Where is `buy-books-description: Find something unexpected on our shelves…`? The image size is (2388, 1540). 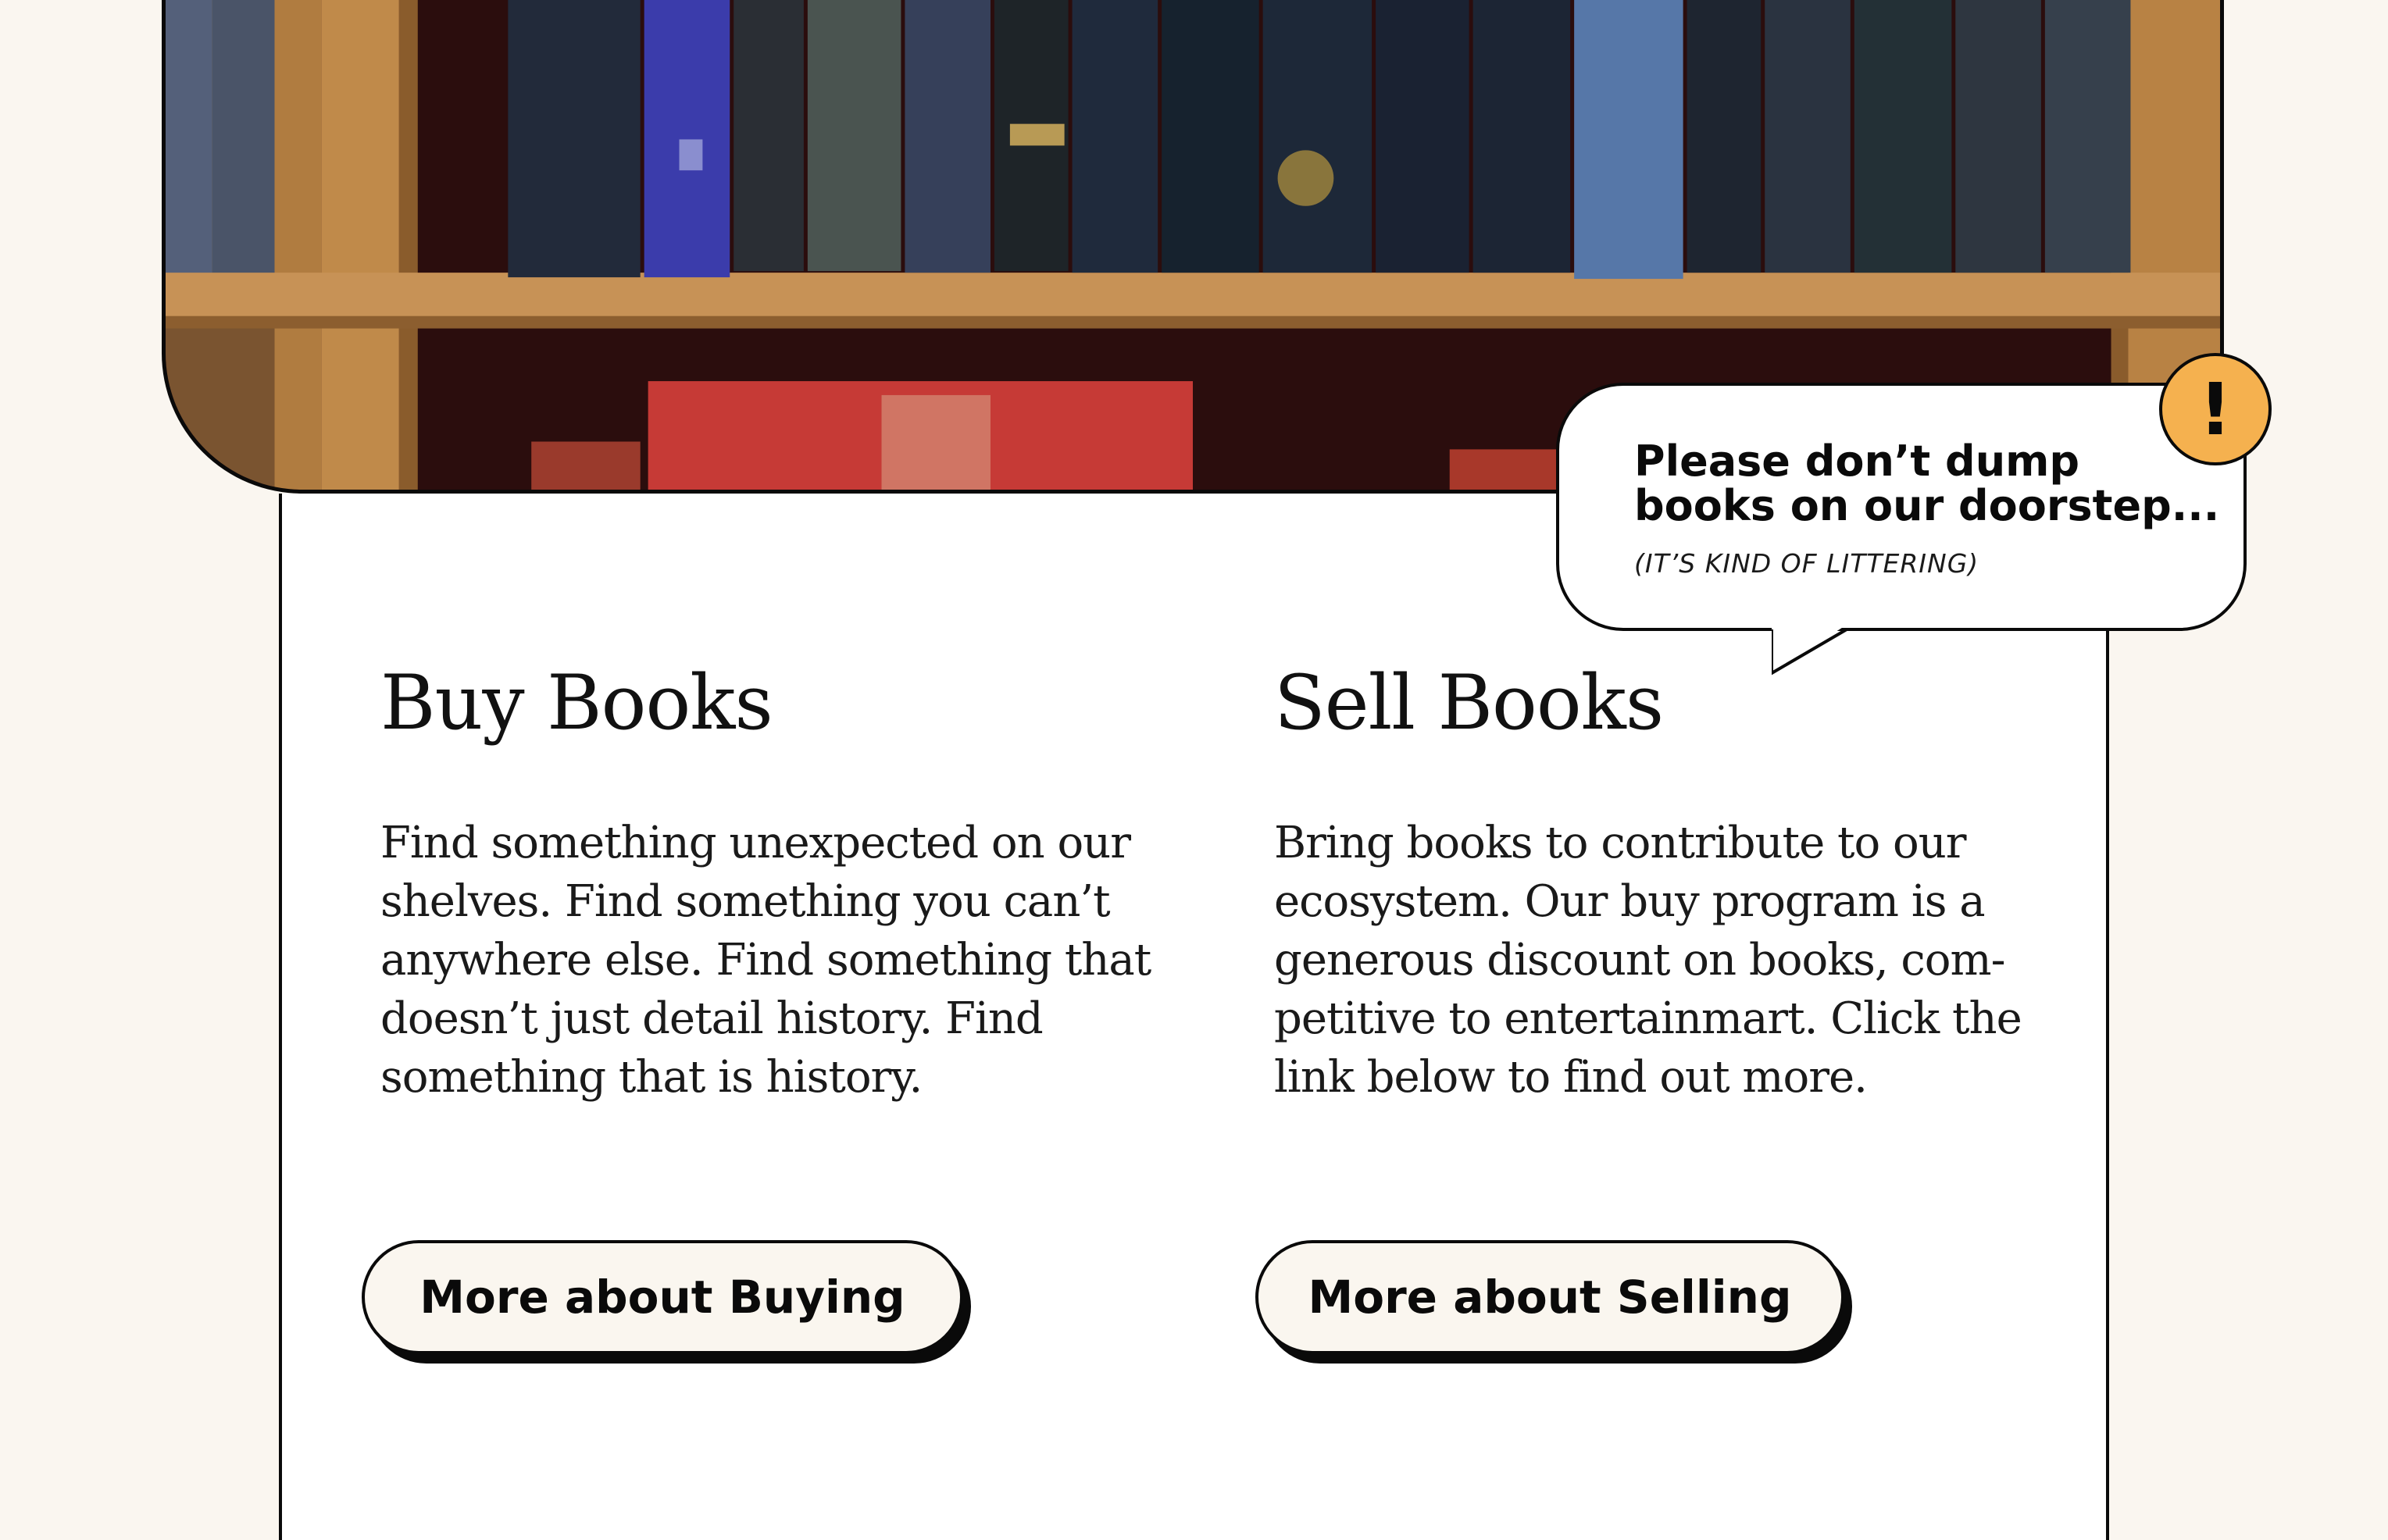 buy-books-description: Find something unexpected on our shelves… is located at coordinates (765, 961).